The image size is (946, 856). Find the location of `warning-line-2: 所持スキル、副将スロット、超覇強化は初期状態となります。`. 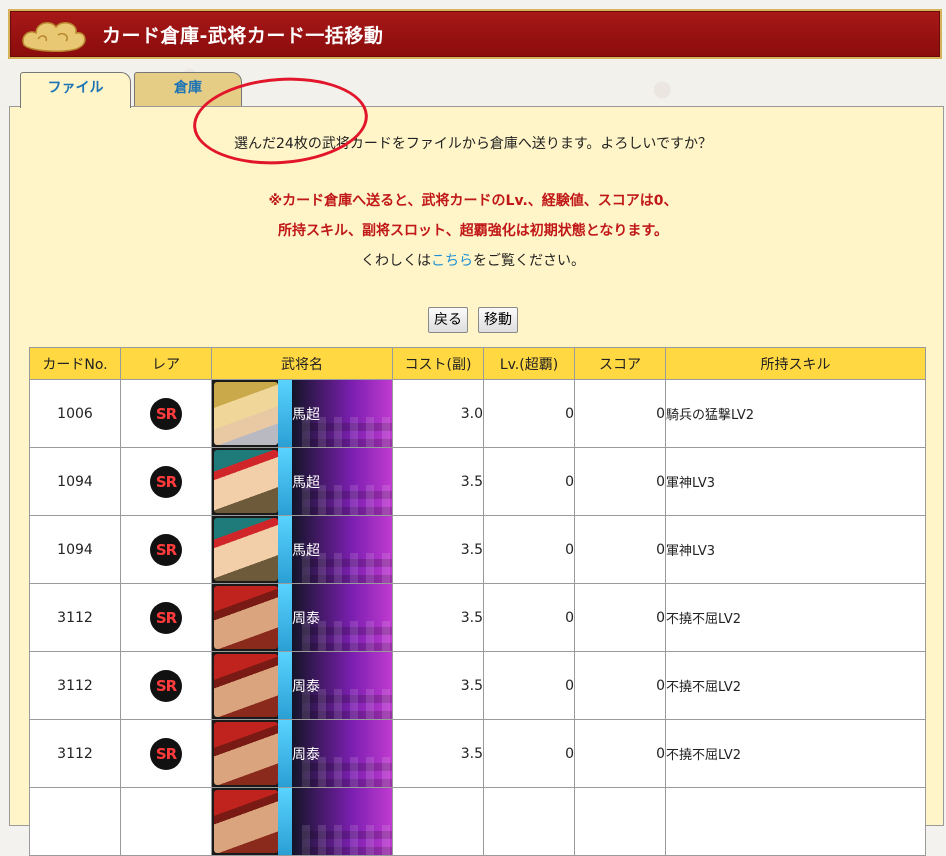

warning-line-2: 所持スキル、副将スロット、超覇強化は初期状態となります。 is located at coordinates (473, 231).